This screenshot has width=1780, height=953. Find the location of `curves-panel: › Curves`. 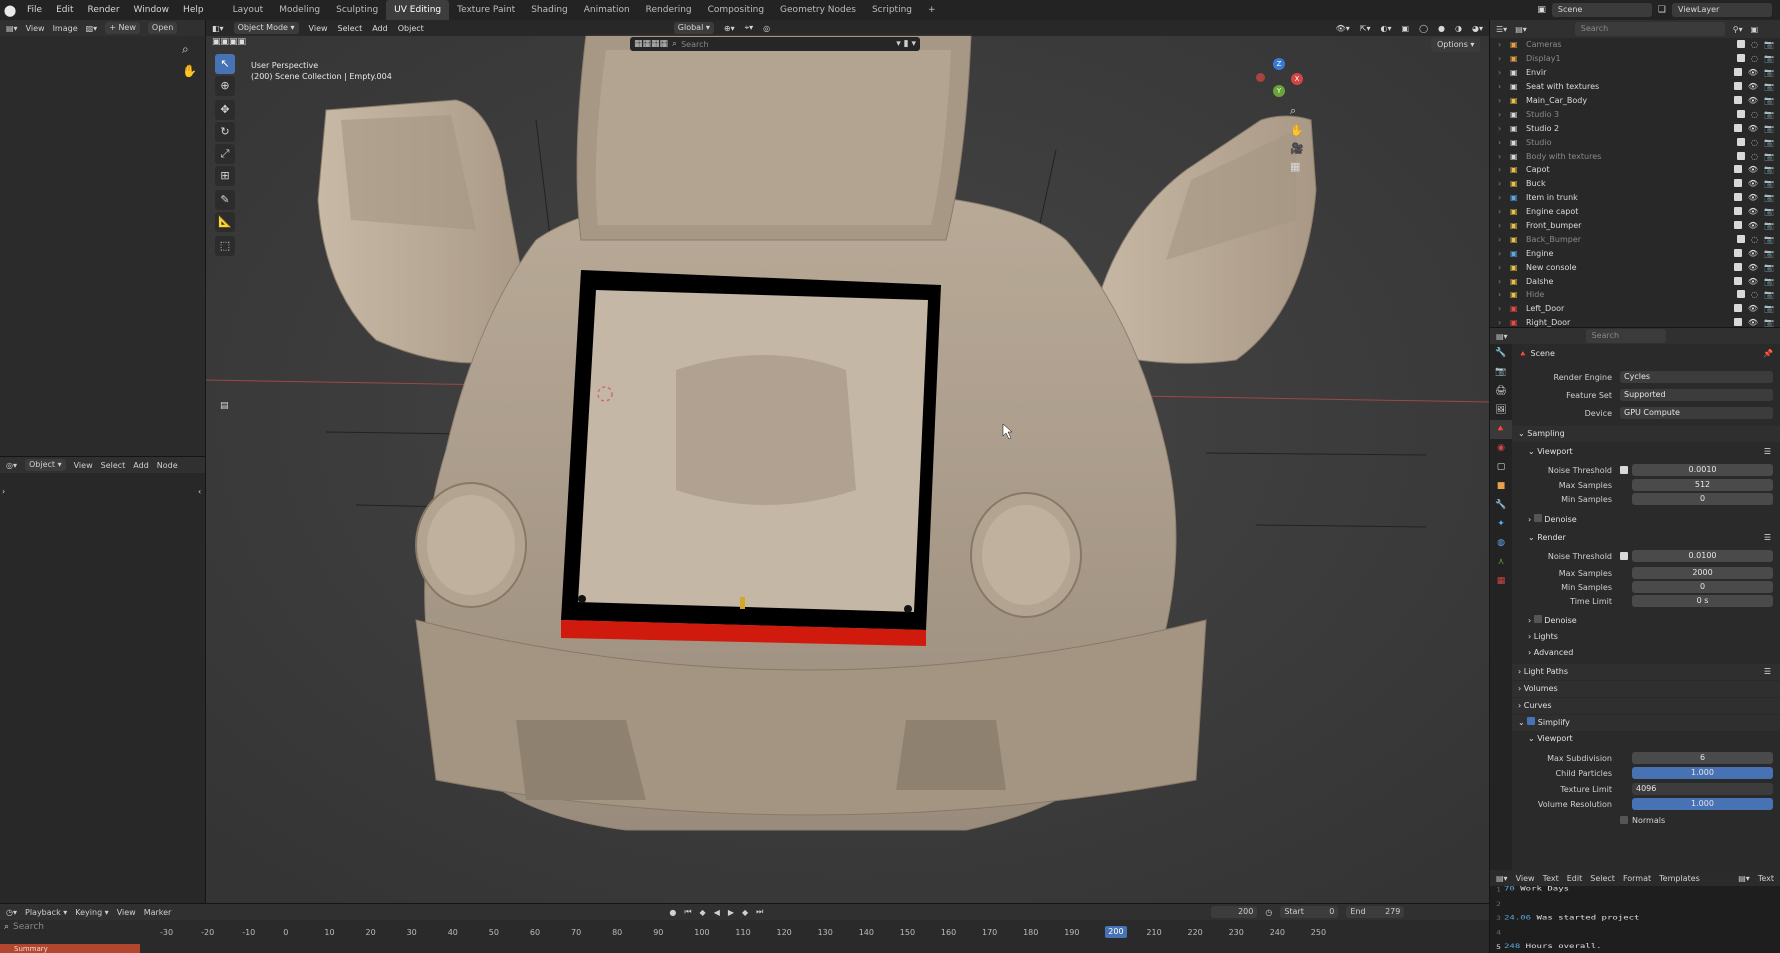

curves-panel: › Curves is located at coordinates (1646, 706).